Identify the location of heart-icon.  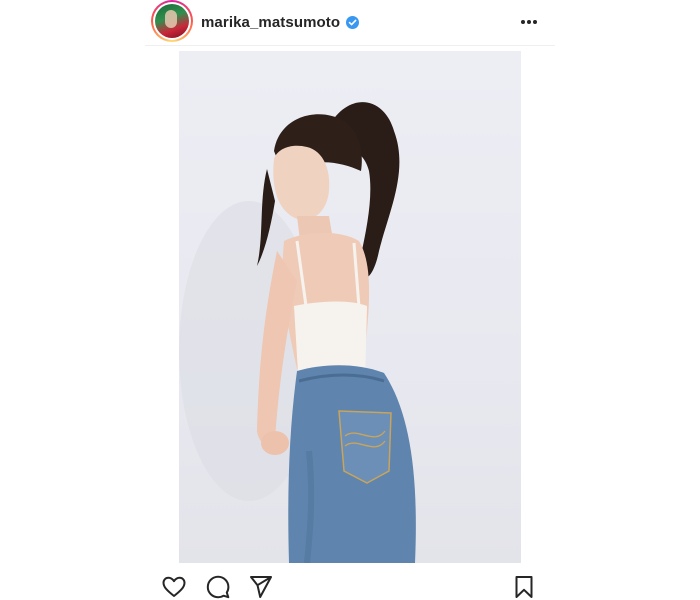
(174, 587).